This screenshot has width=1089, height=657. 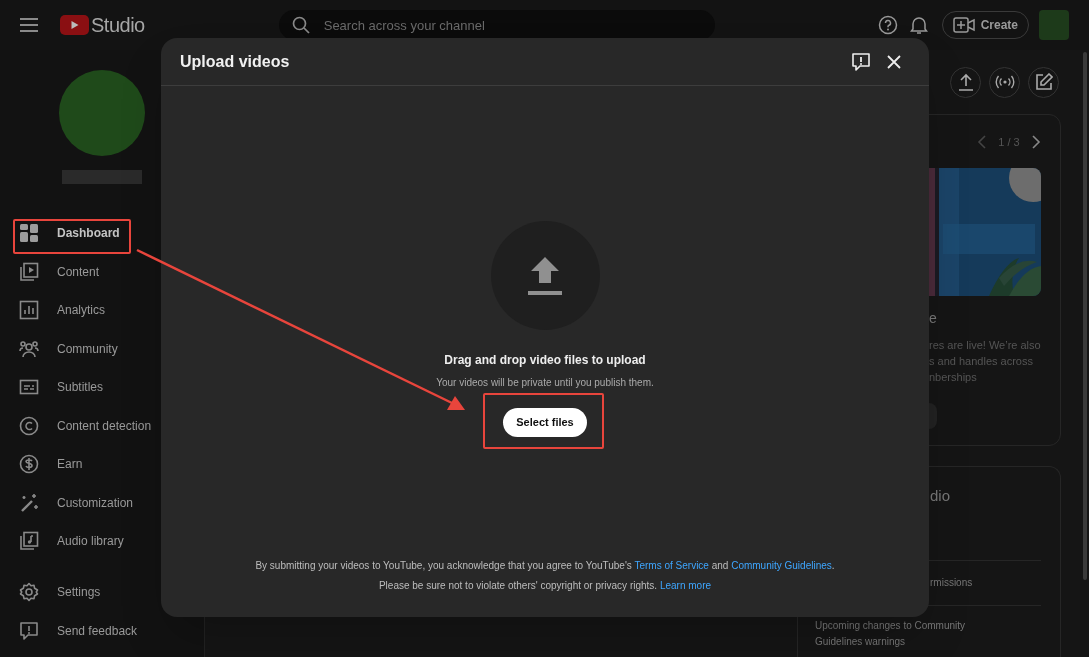 I want to click on bar-chart-icon, so click(x=29, y=310).